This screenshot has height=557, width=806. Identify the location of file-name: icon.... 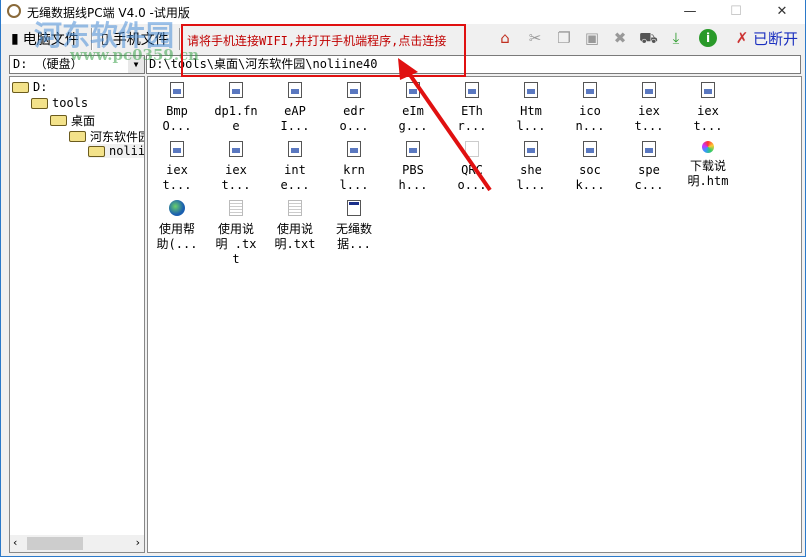
(590, 118).